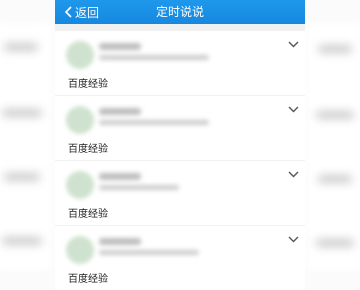  I want to click on page-title: 定时说说, so click(179, 12).